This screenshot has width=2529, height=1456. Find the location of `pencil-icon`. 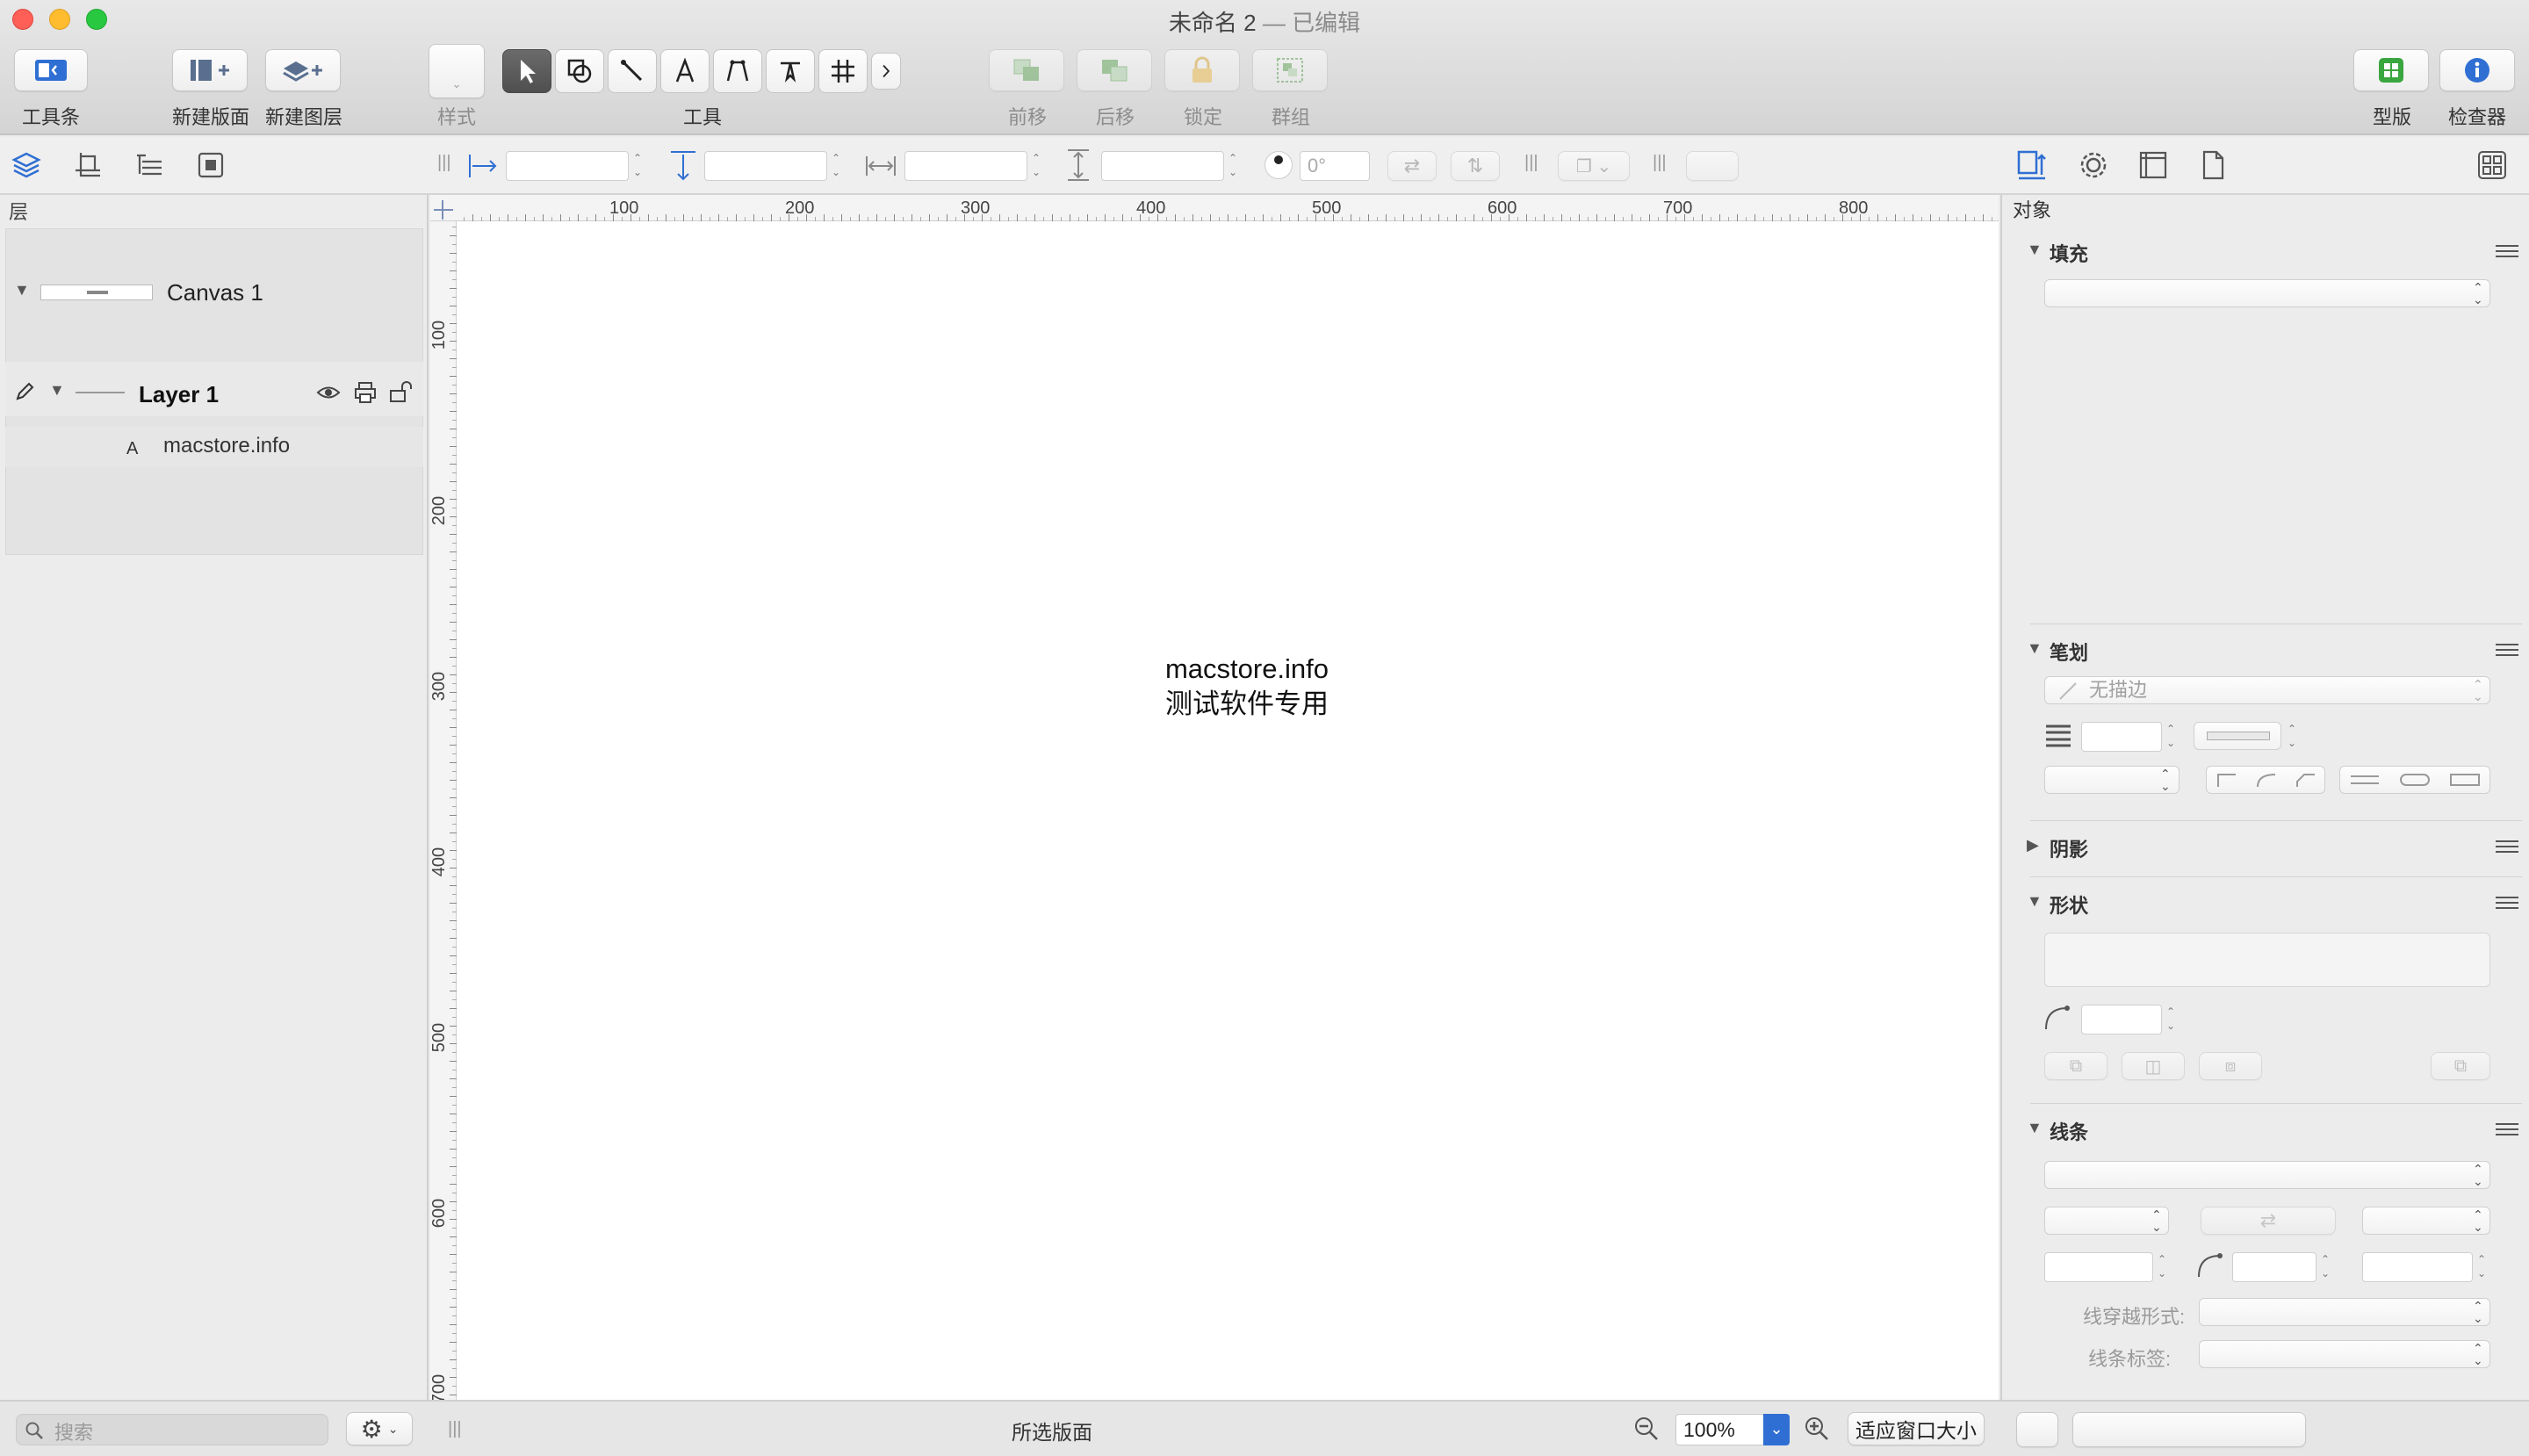

pencil-icon is located at coordinates (25, 391).